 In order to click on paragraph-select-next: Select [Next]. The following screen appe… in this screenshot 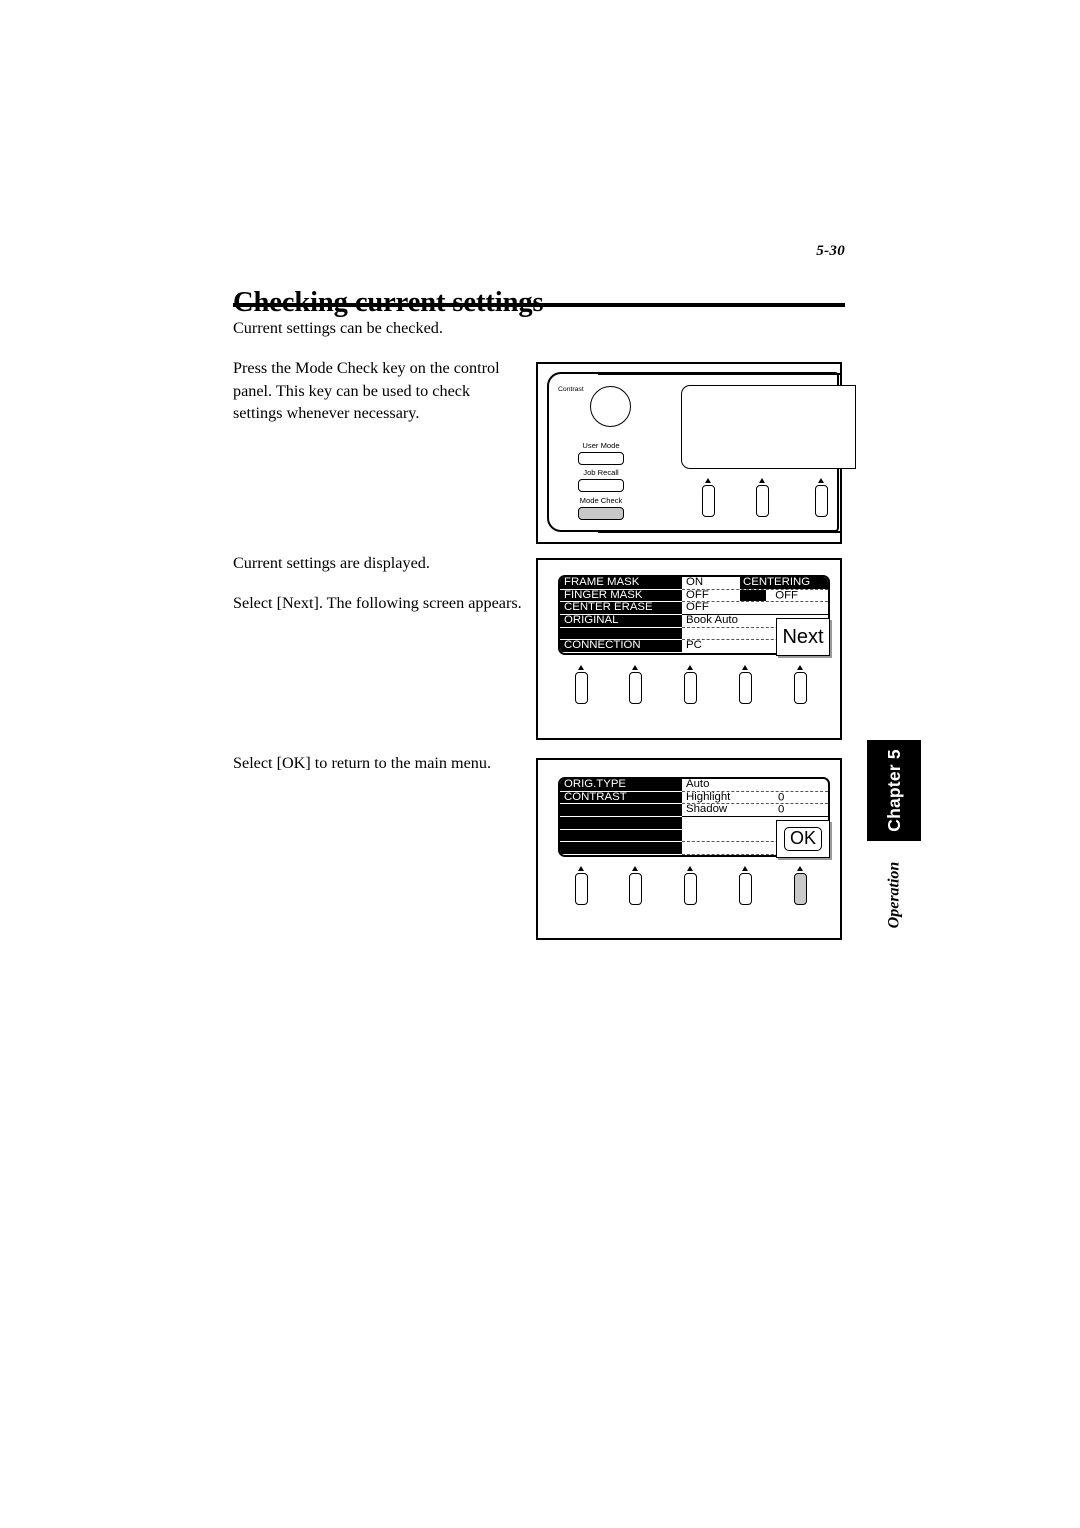, I will do `click(377, 603)`.